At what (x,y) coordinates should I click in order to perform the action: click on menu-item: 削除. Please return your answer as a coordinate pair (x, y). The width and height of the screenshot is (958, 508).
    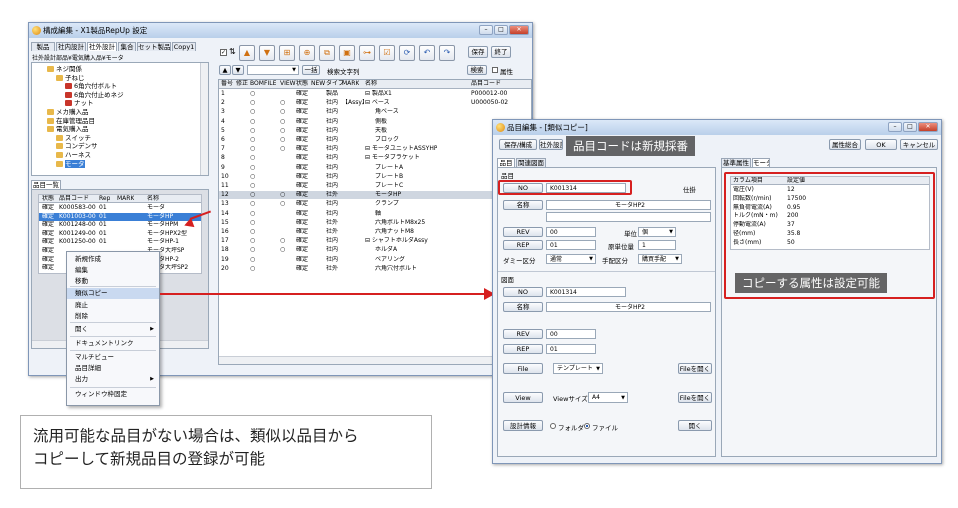
    Looking at the image, I should click on (113, 316).